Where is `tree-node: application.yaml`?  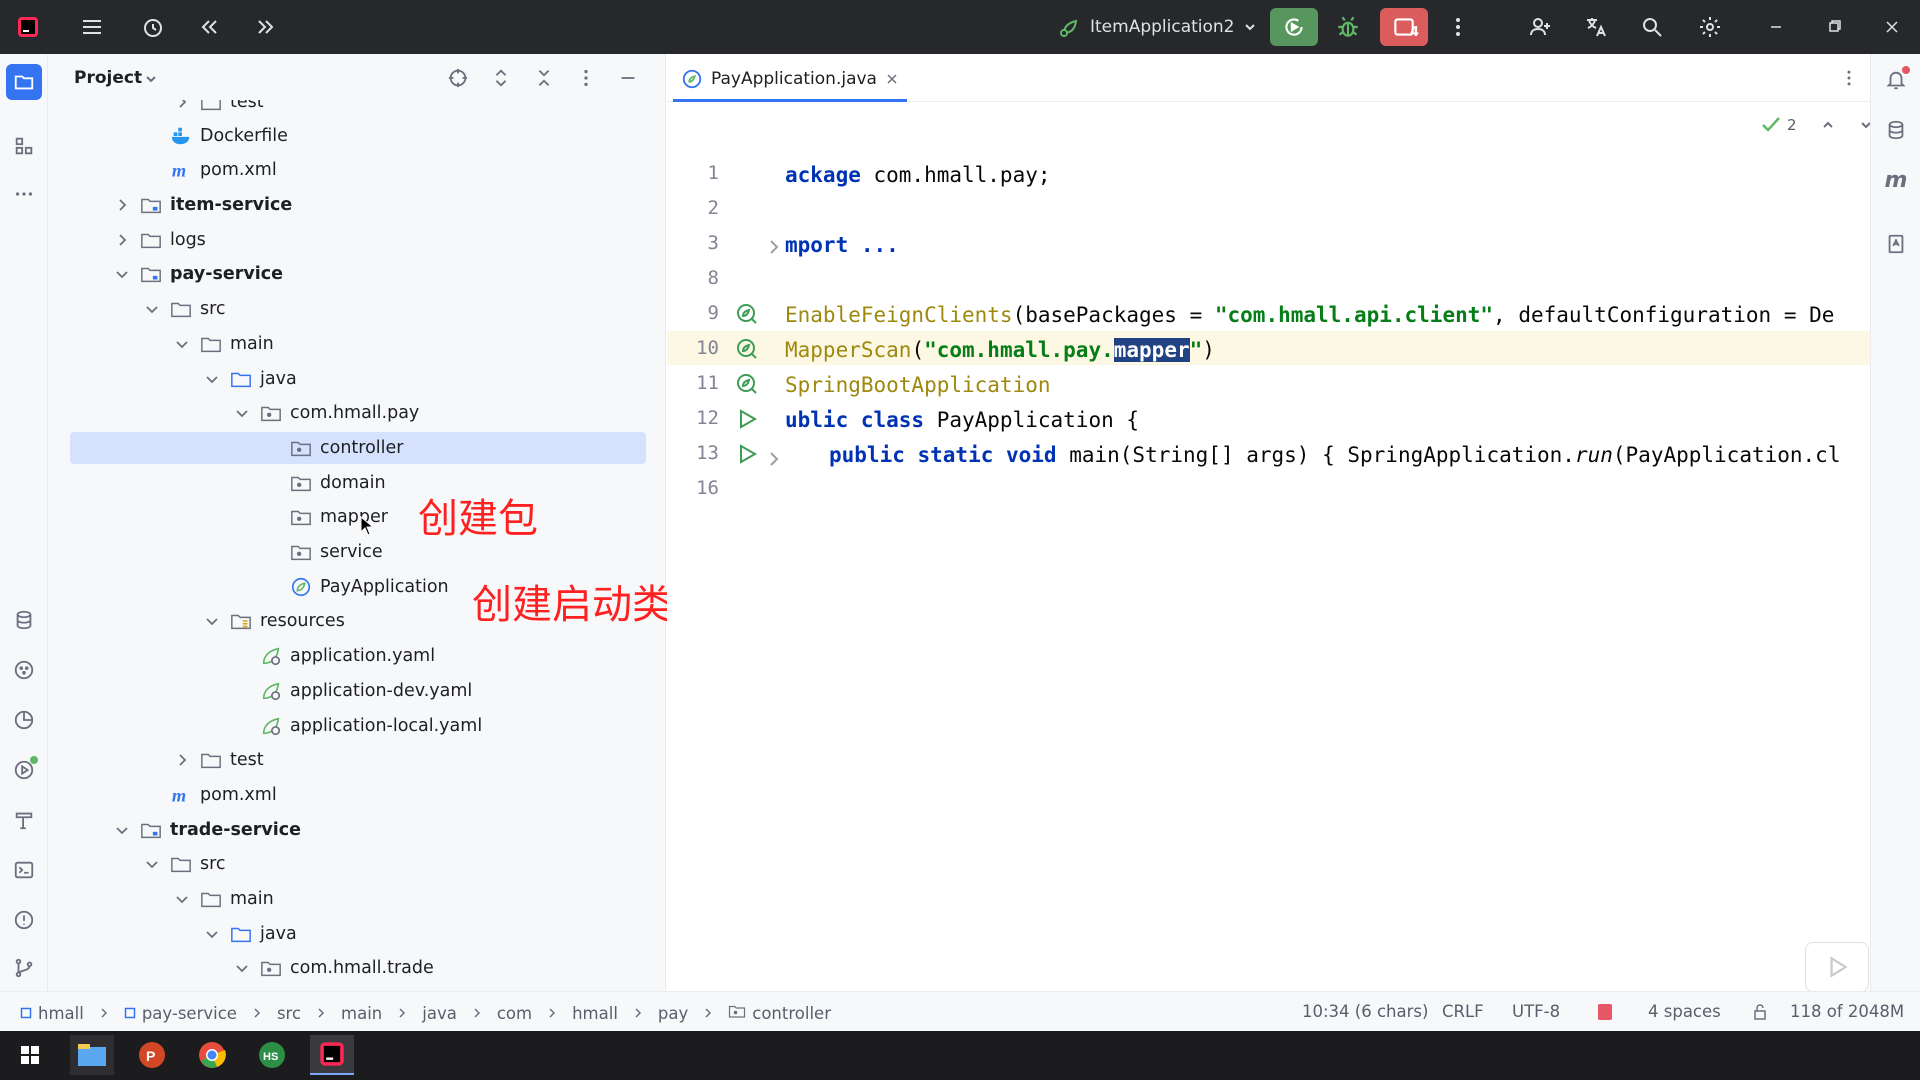 tree-node: application.yaml is located at coordinates (358, 656).